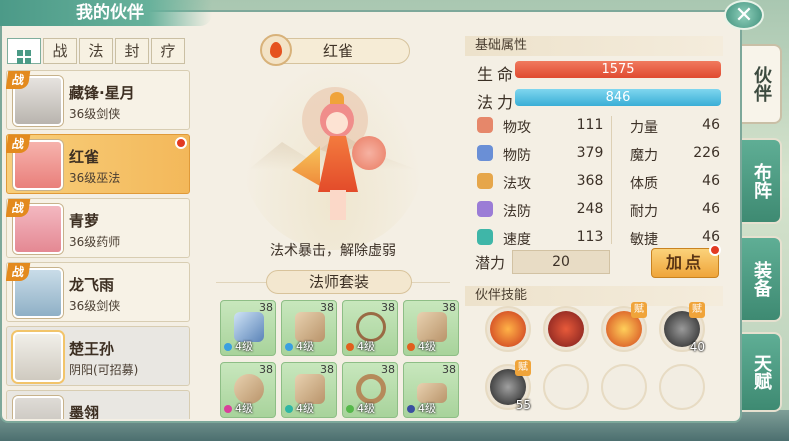 Image resolution: width=789 pixels, height=441 pixels. What do you see at coordinates (517, 240) in the screenshot?
I see `stat-name: 速度` at bounding box center [517, 240].